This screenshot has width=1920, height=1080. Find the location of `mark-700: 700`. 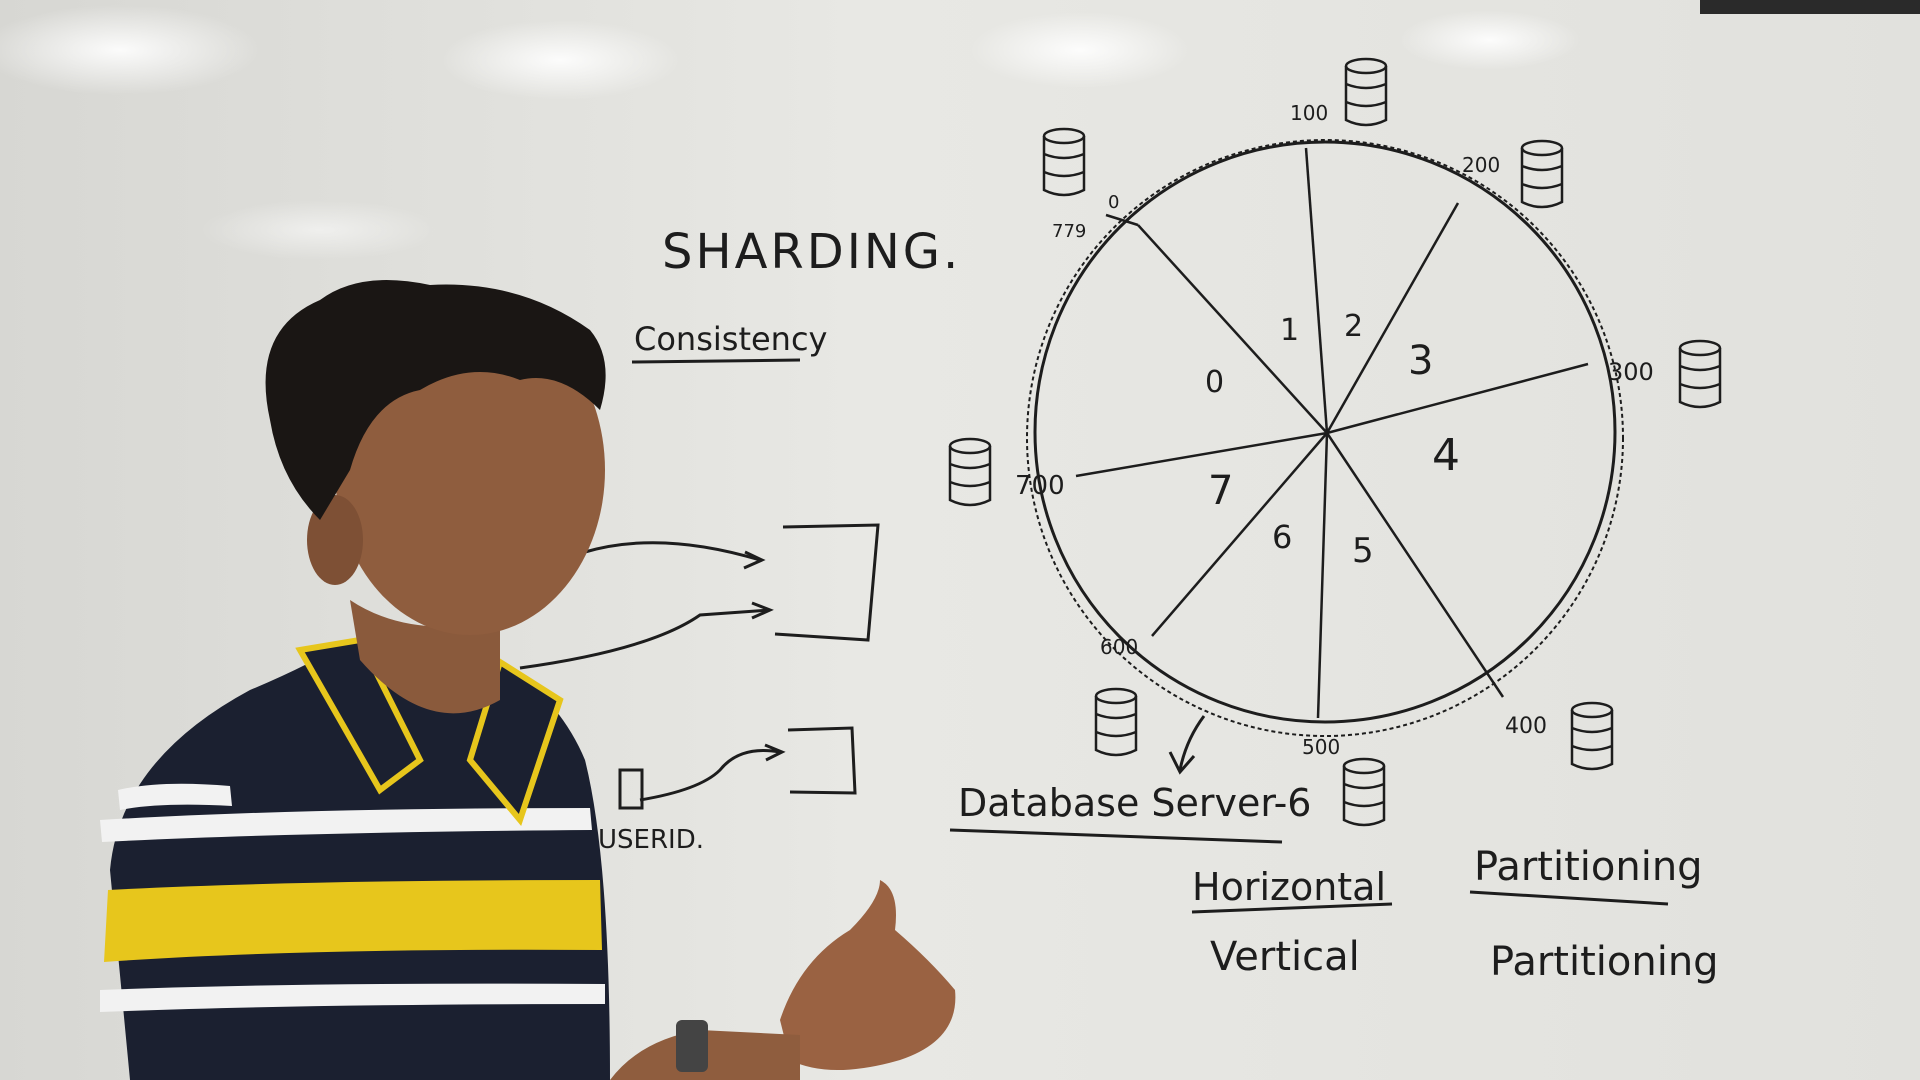

mark-700: 700 is located at coordinates (1040, 486).